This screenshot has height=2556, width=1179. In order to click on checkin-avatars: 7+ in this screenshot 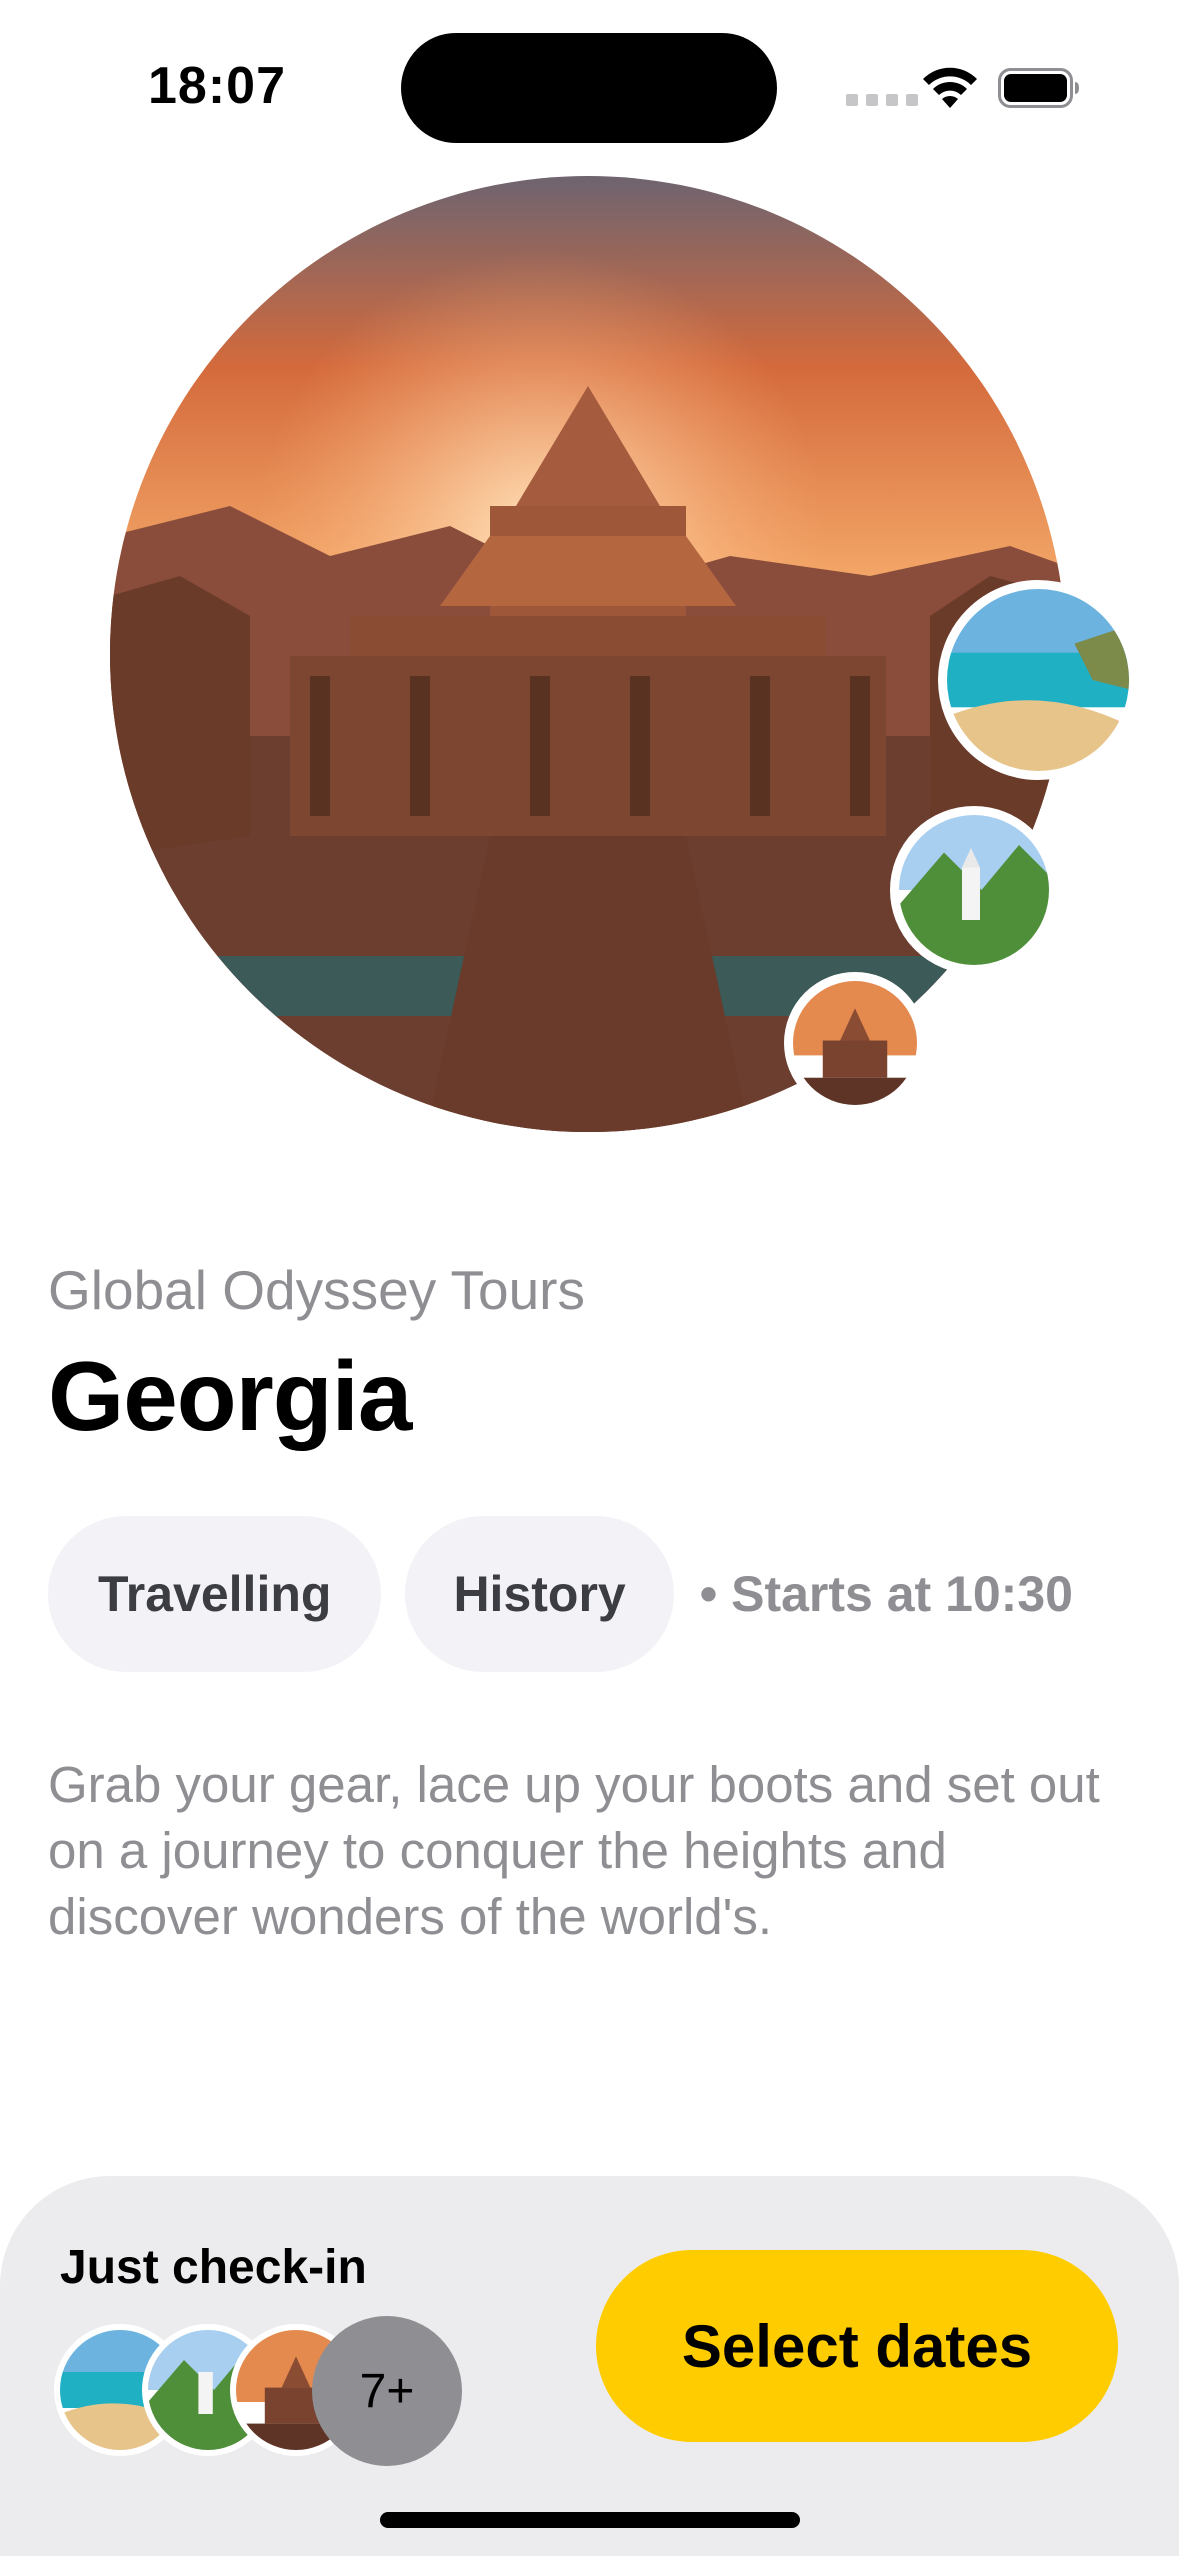, I will do `click(264, 2391)`.